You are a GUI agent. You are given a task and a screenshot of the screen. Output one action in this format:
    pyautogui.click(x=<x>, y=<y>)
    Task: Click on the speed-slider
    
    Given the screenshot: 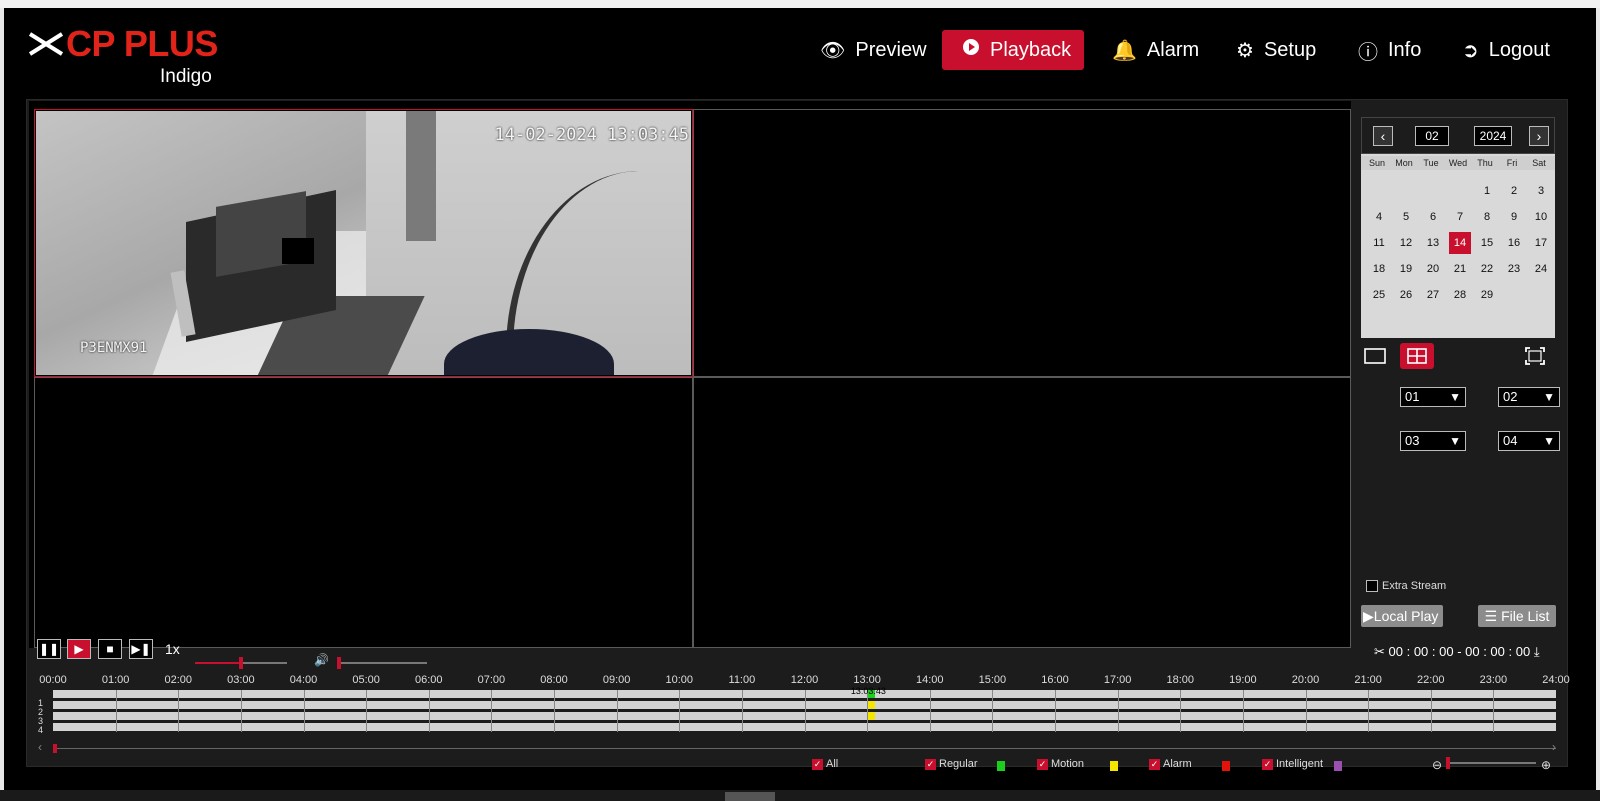 What is the action you would take?
    pyautogui.click(x=241, y=663)
    